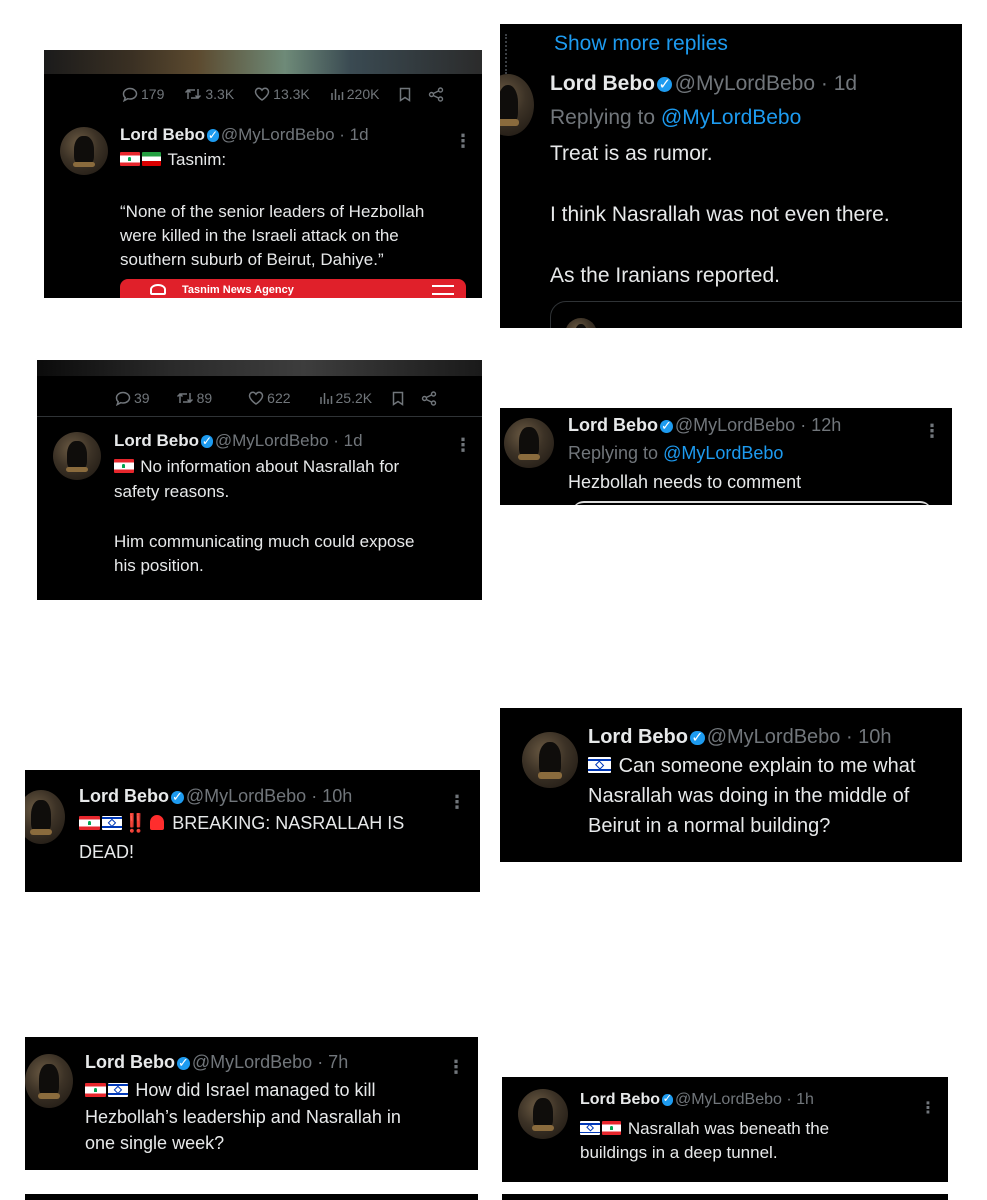 This screenshot has width=987, height=1200. I want to click on lebanon-flag-icon, so click(130, 159).